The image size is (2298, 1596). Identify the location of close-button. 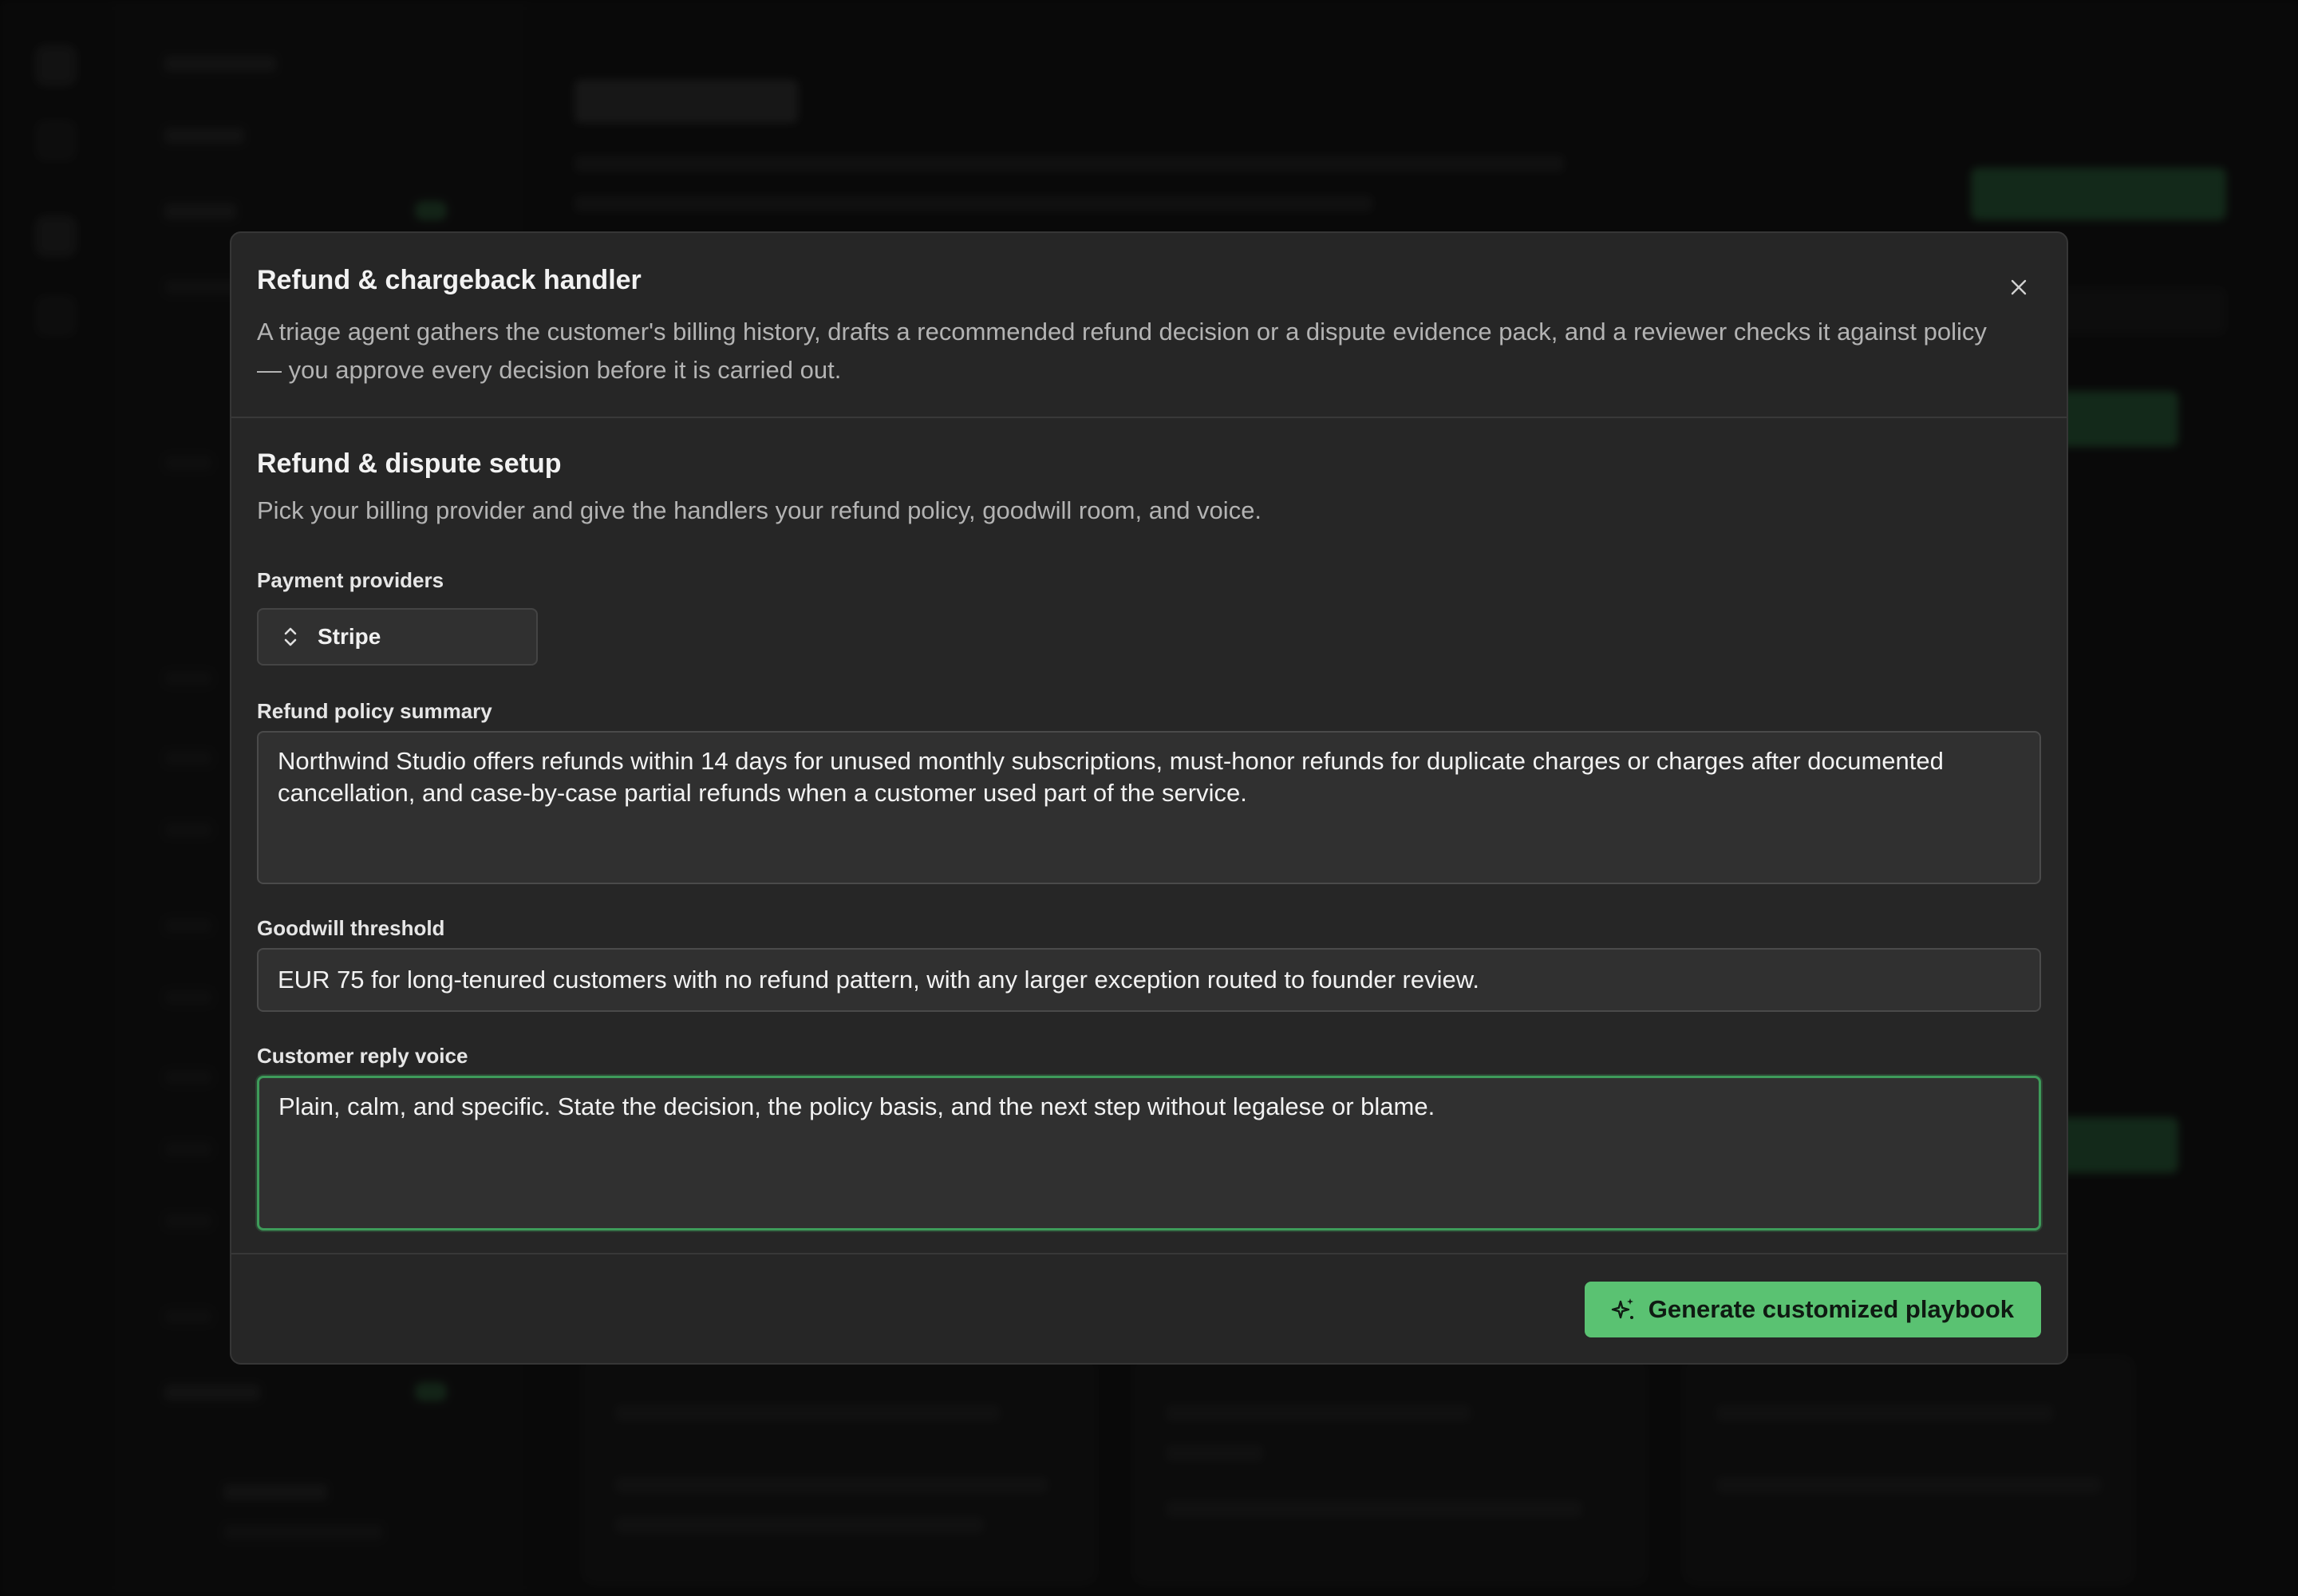
(2019, 287).